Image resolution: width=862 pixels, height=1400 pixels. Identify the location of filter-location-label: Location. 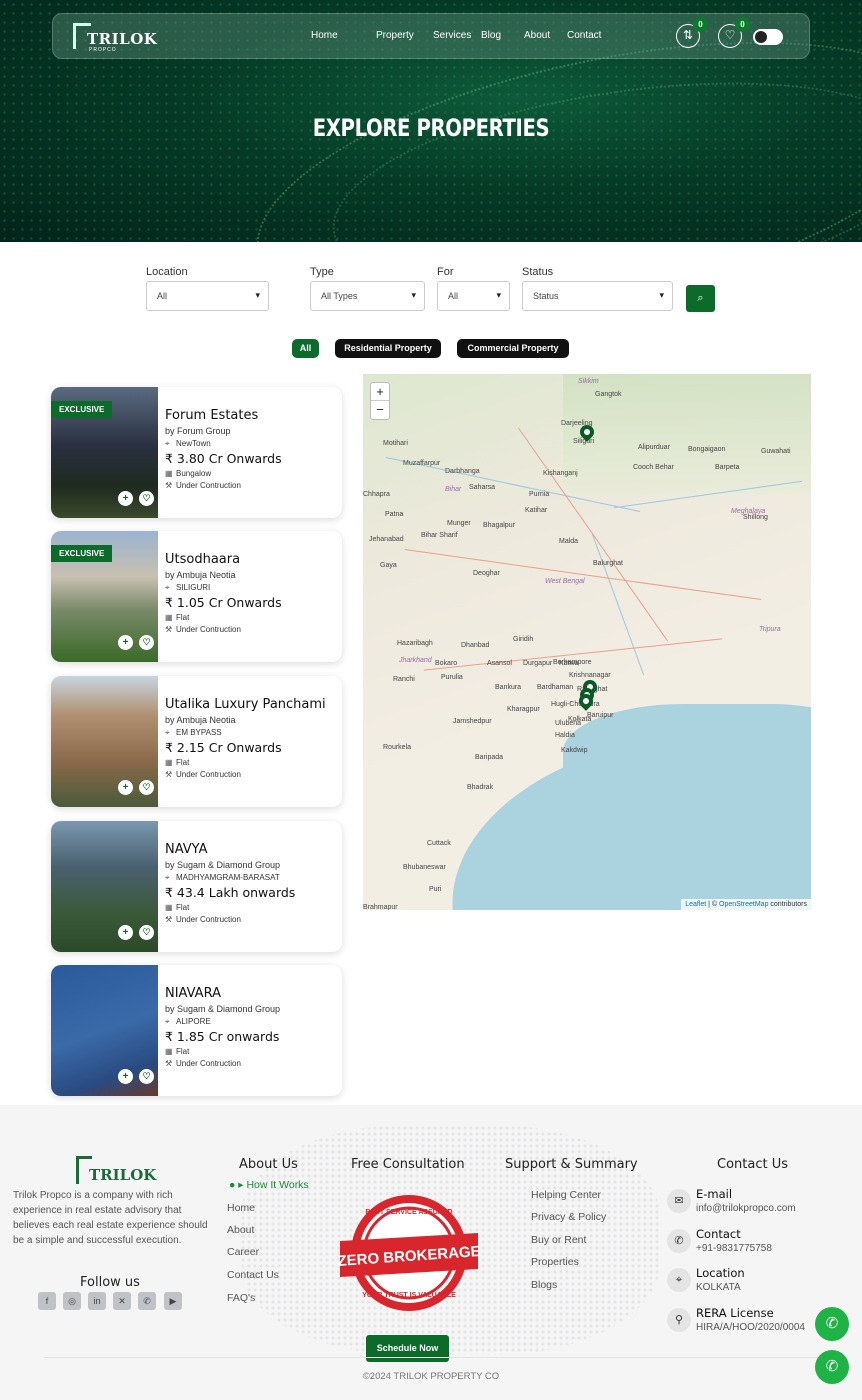
(167, 272).